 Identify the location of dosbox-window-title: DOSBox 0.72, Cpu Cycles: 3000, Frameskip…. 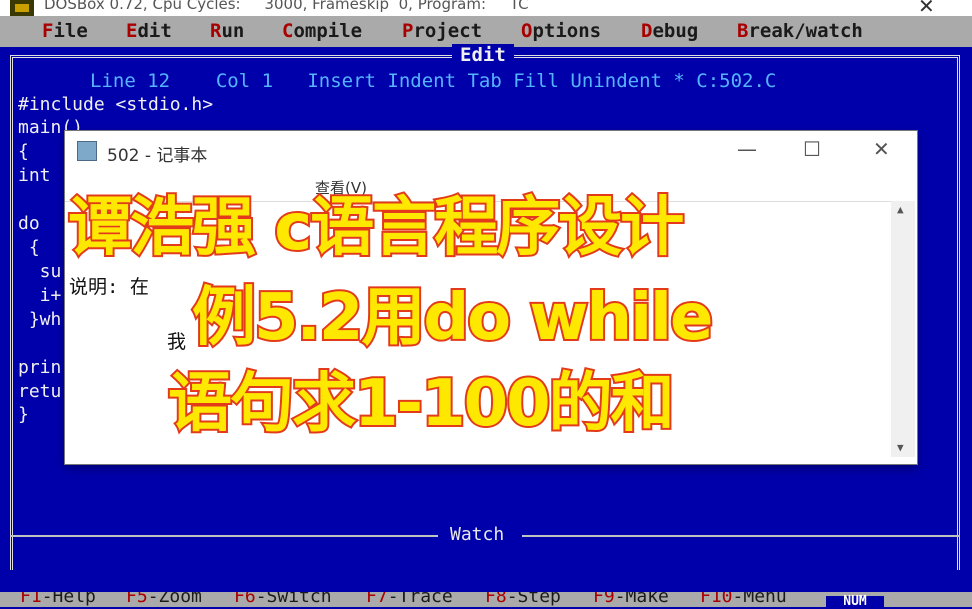
(286, 6).